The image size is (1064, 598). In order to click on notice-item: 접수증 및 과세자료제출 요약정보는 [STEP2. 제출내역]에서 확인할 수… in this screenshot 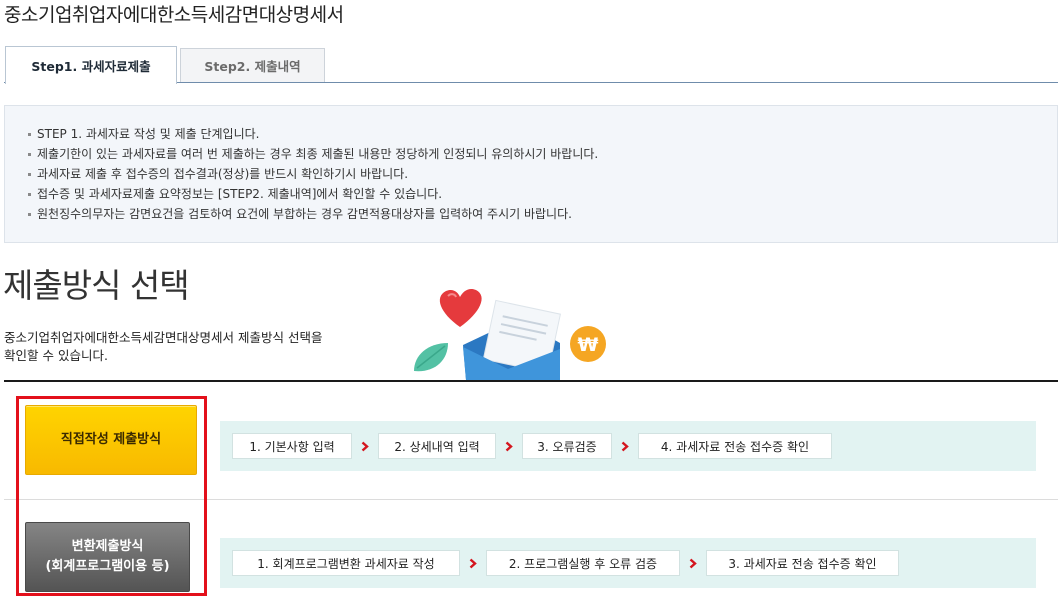, I will do `click(542, 194)`.